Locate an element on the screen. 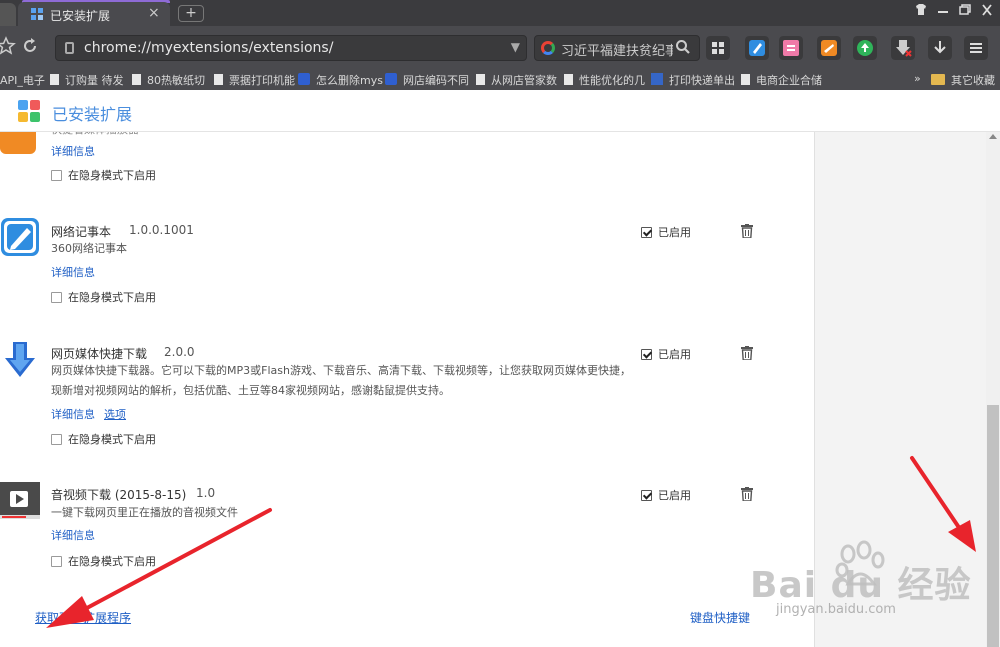 Image resolution: width=1000 pixels, height=647 pixels. other-bookmarks: 其它收藏 is located at coordinates (963, 80).